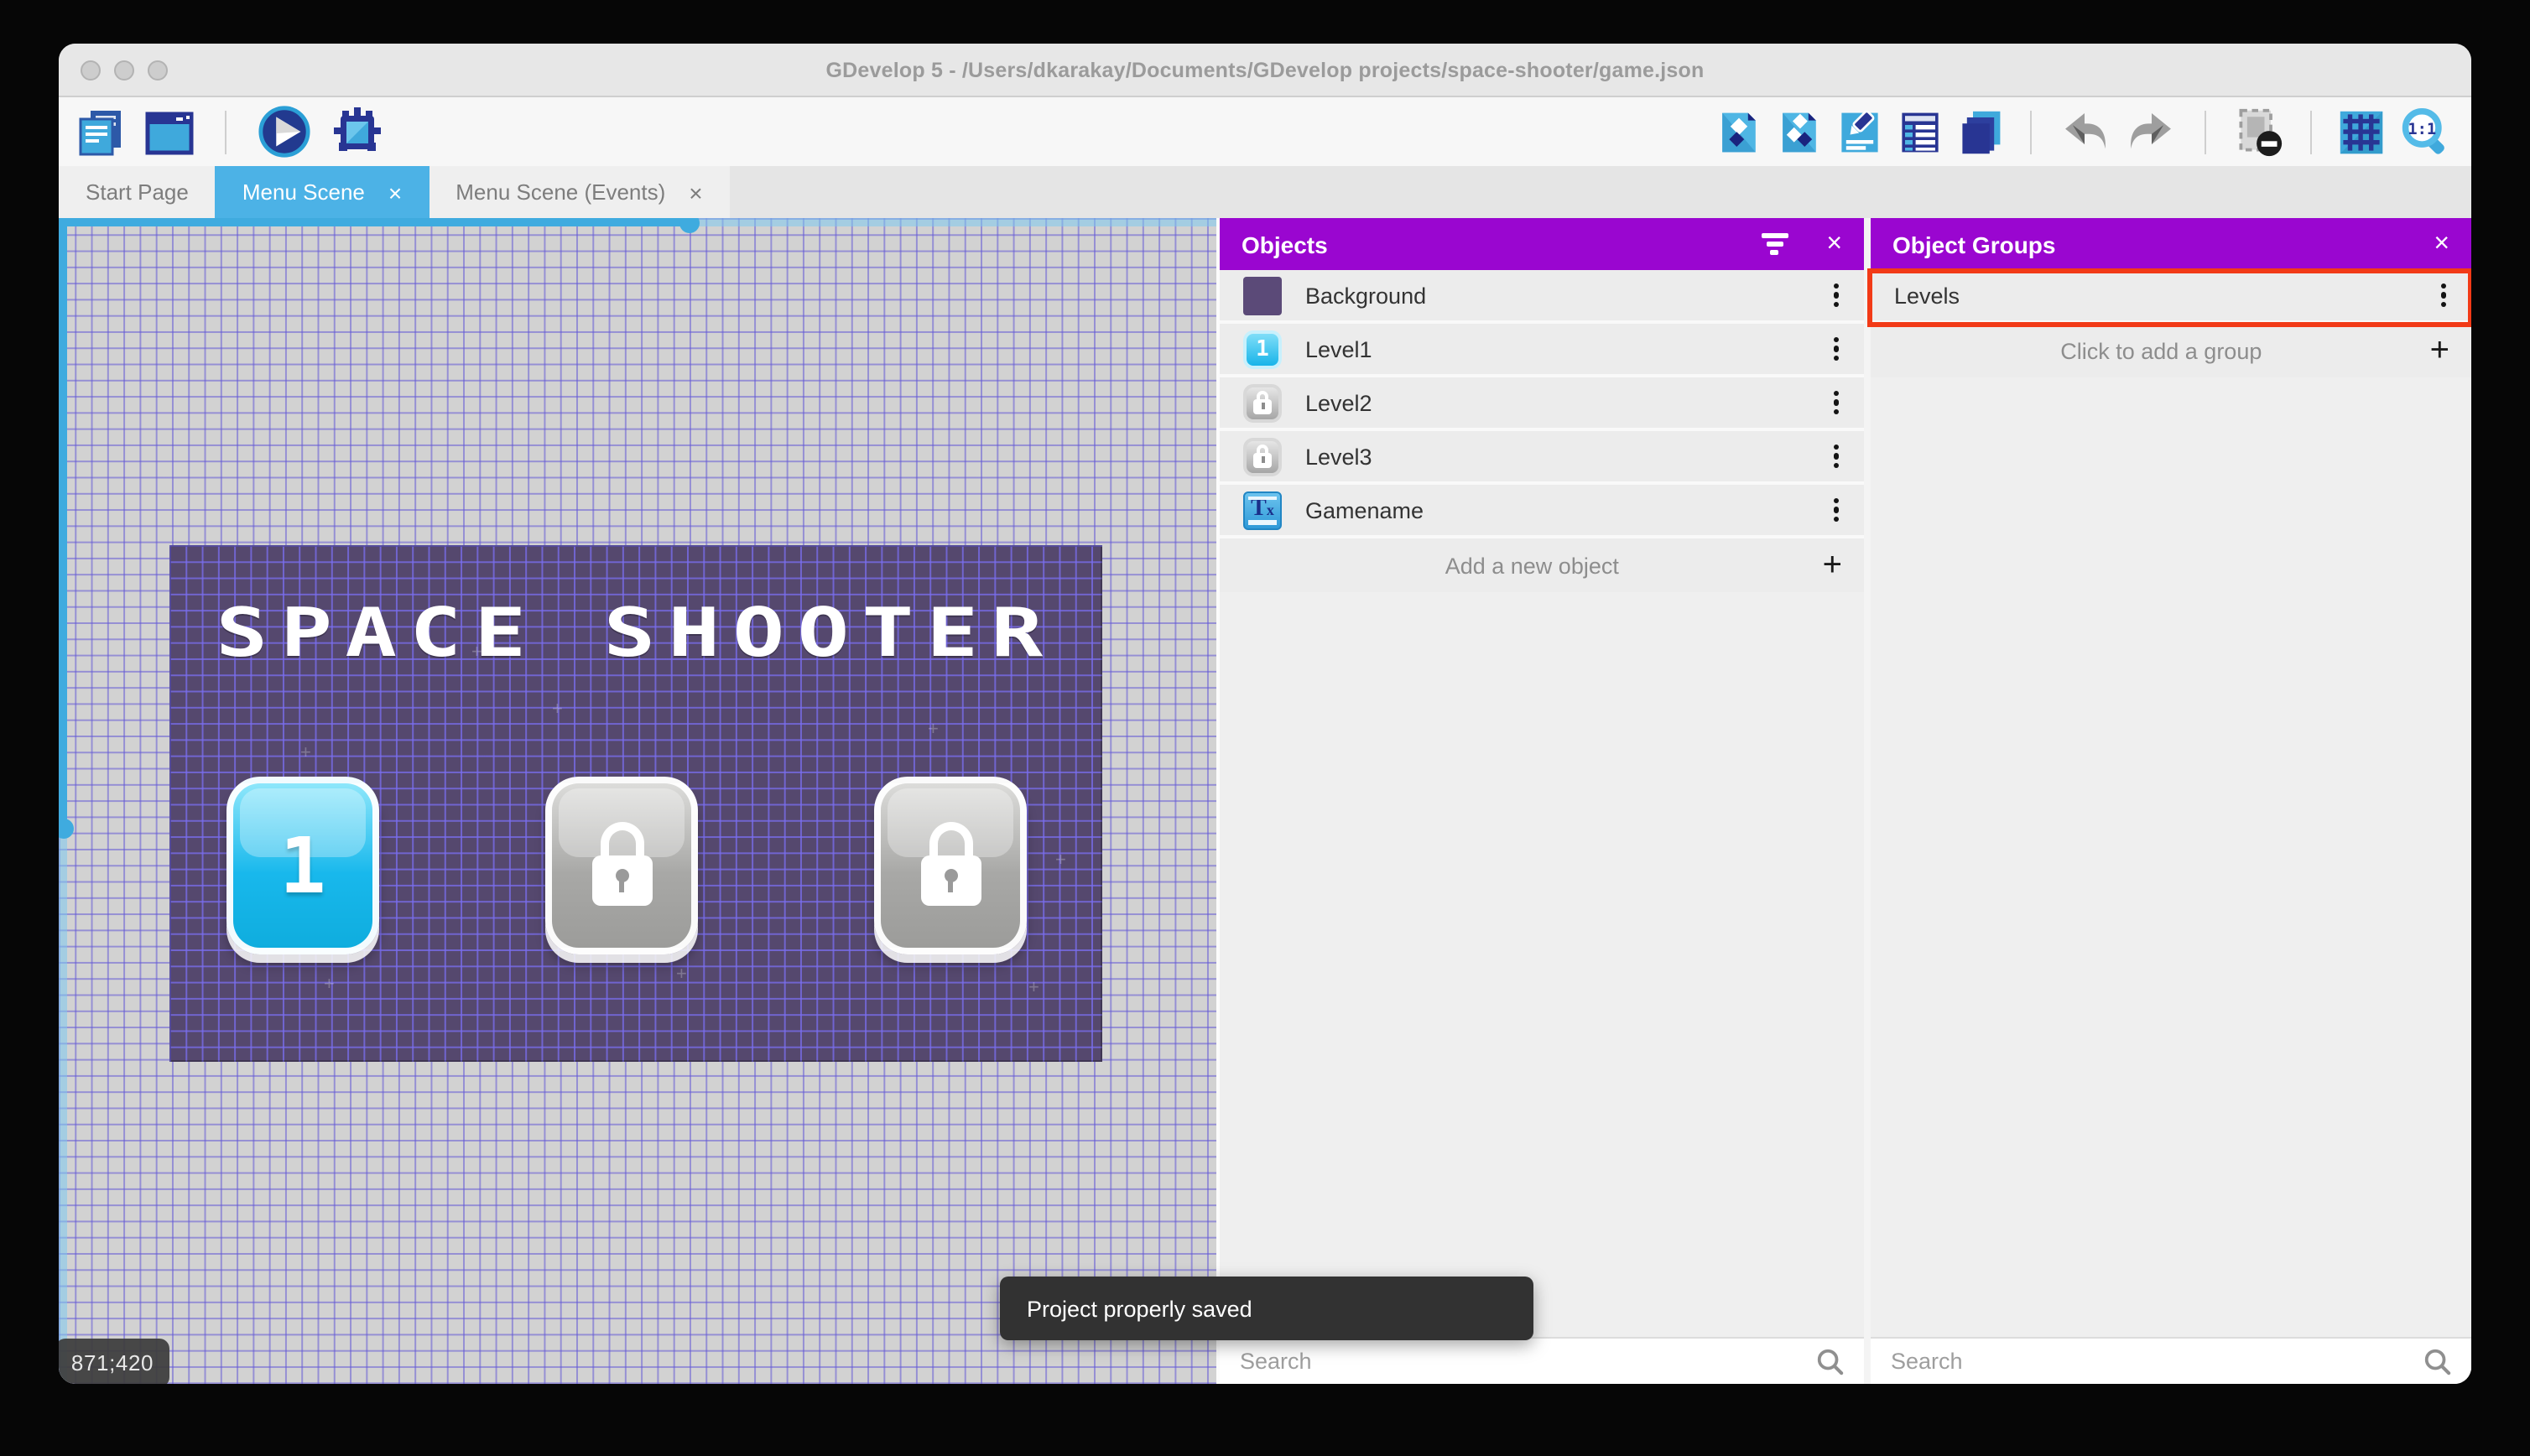  I want to click on objects-panel-header: Objects ×, so click(1542, 244).